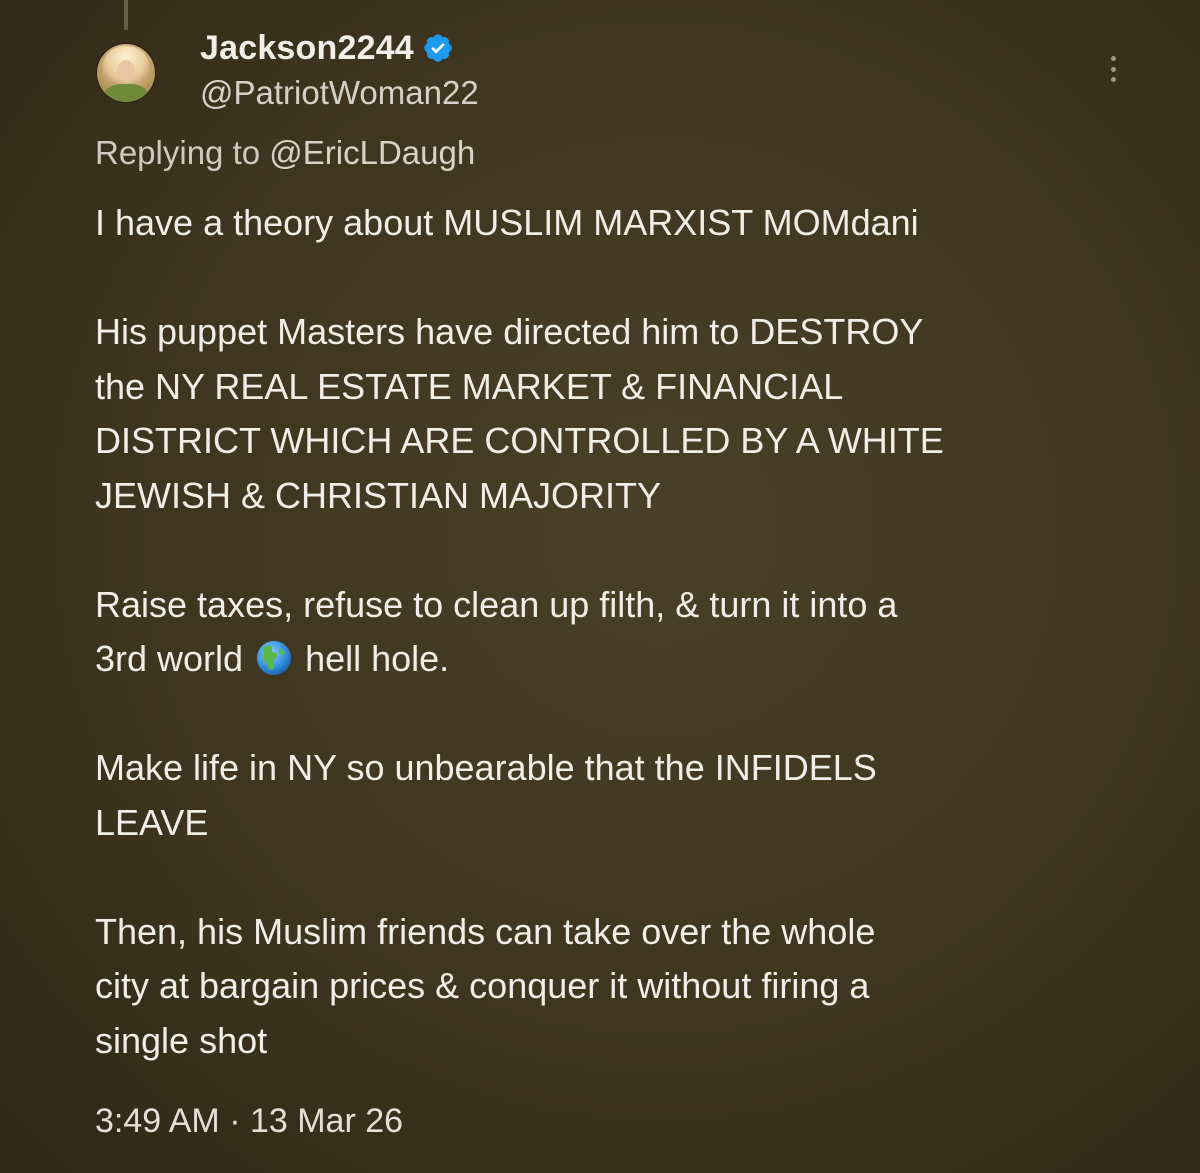  What do you see at coordinates (438, 48) in the screenshot?
I see `verified-badge-icon` at bounding box center [438, 48].